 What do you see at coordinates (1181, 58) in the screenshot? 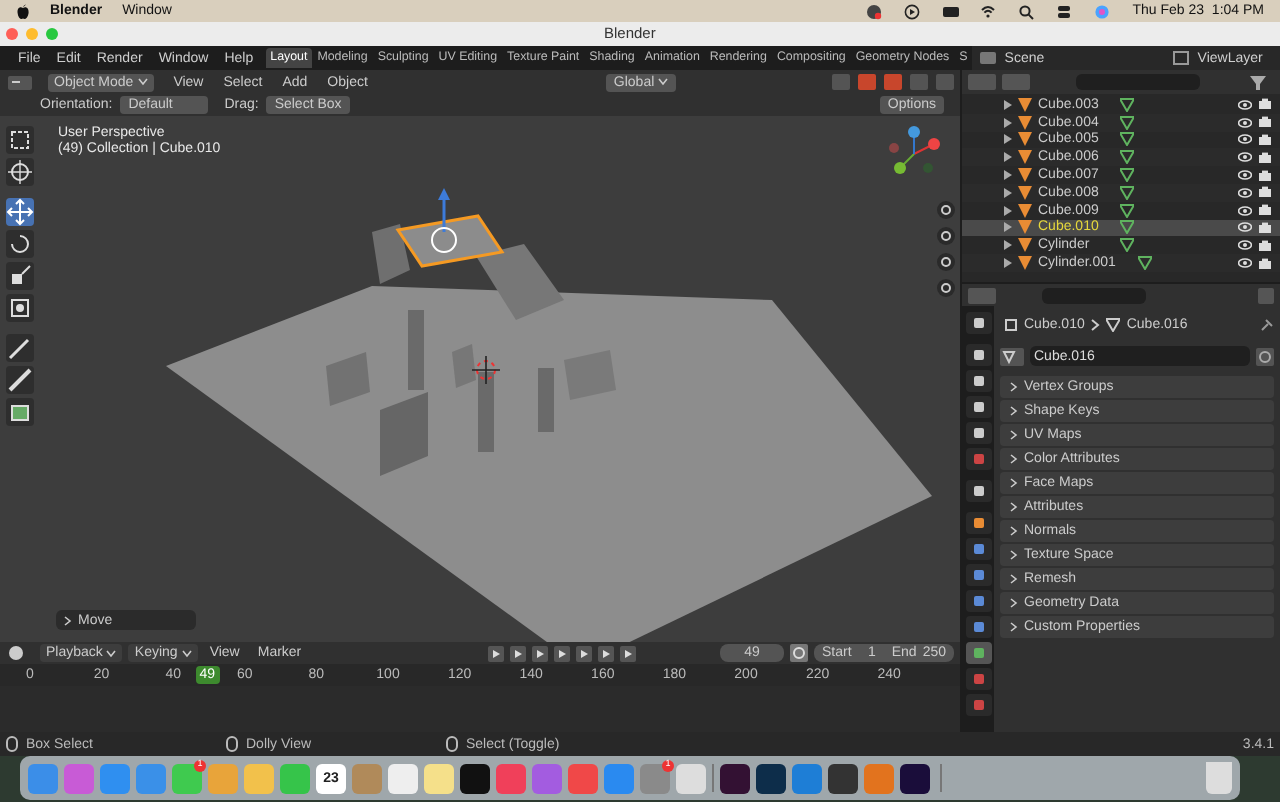
I see `view-layer-icon` at bounding box center [1181, 58].